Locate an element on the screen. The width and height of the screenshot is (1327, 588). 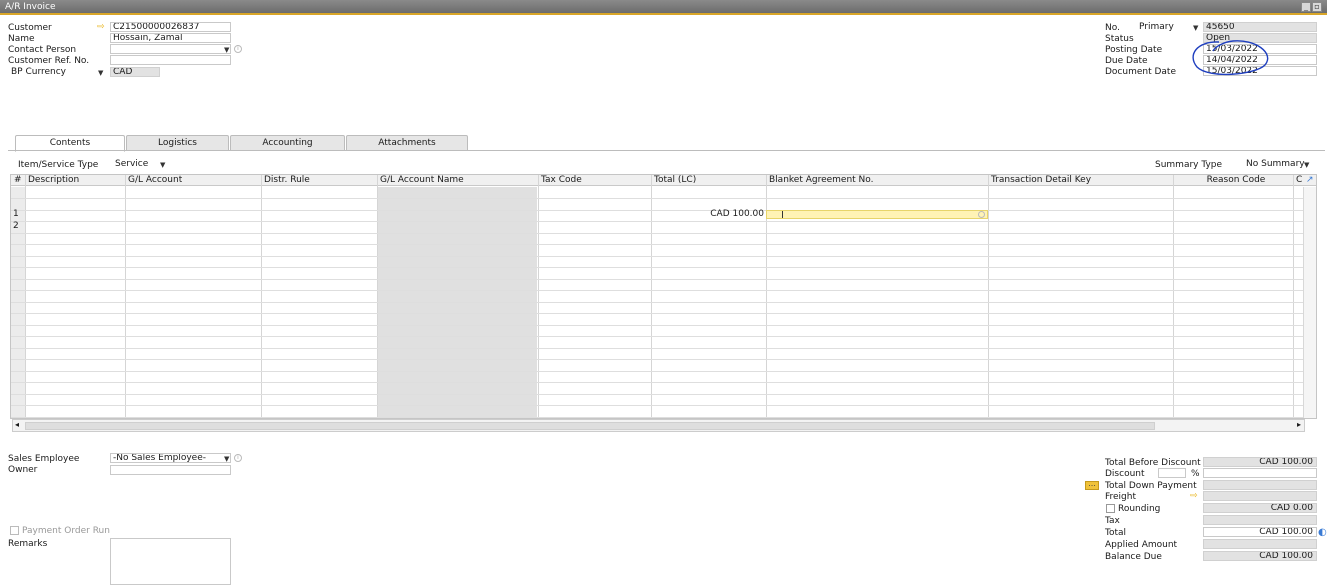
col-header-gl-account: G/L Account is located at coordinates (153, 180).